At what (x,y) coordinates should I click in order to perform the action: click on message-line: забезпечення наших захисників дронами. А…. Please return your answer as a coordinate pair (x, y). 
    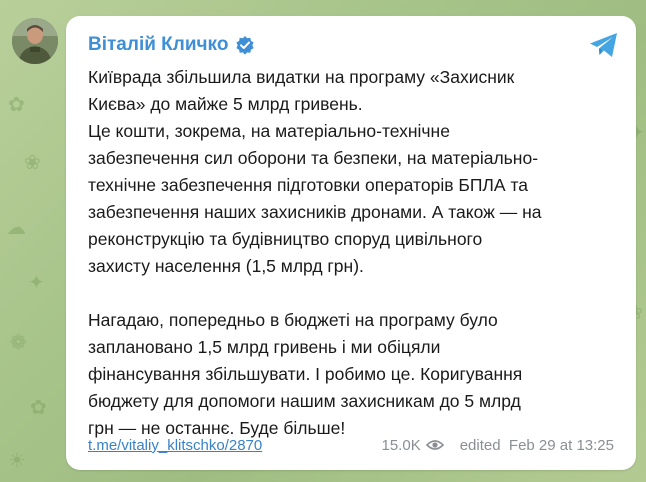
    Looking at the image, I should click on (315, 212).